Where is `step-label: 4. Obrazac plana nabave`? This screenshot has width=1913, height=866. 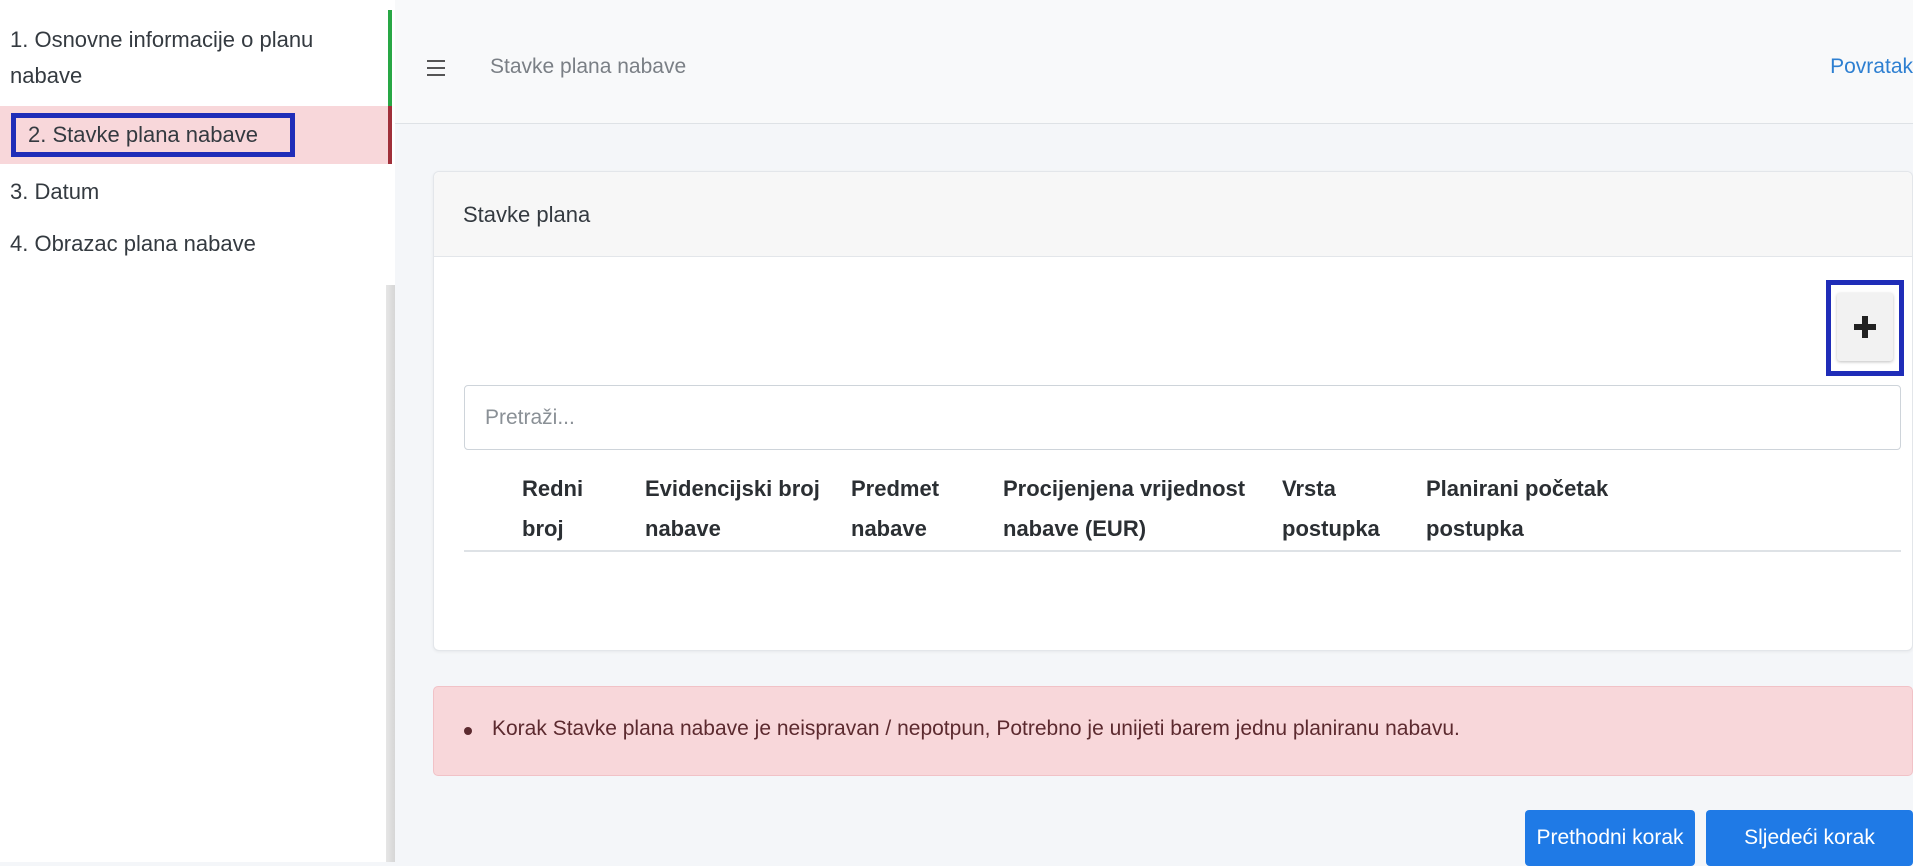 step-label: 4. Obrazac plana nabave is located at coordinates (133, 243).